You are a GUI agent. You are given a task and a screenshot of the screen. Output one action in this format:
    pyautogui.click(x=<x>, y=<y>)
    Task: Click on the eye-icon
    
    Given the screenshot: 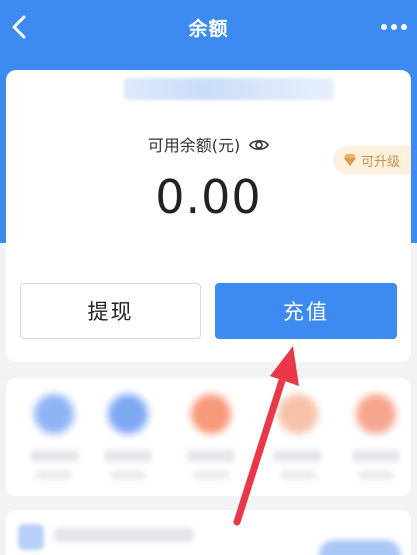 What is the action you would take?
    pyautogui.click(x=259, y=146)
    